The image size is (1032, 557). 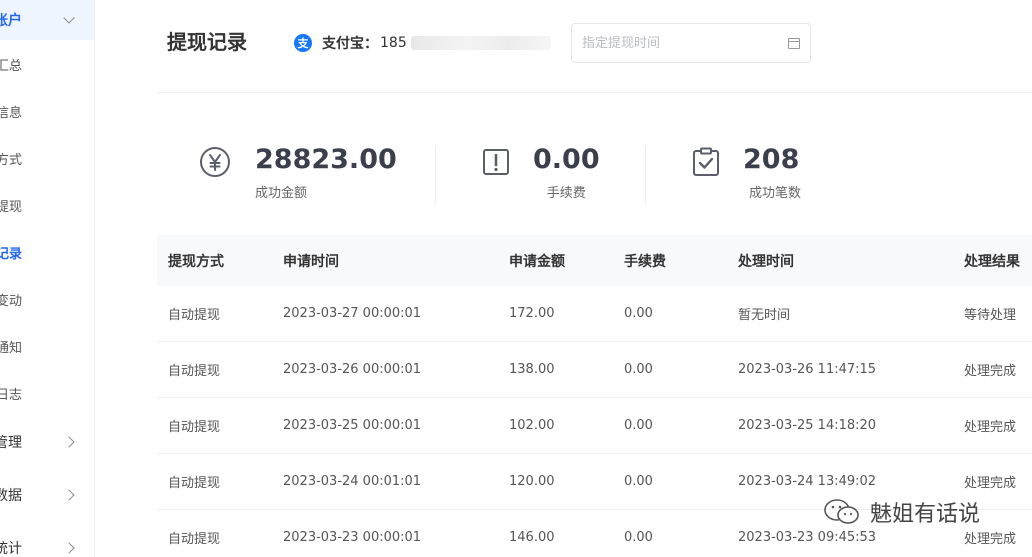 I want to click on table-cell: 120.00, so click(x=532, y=481).